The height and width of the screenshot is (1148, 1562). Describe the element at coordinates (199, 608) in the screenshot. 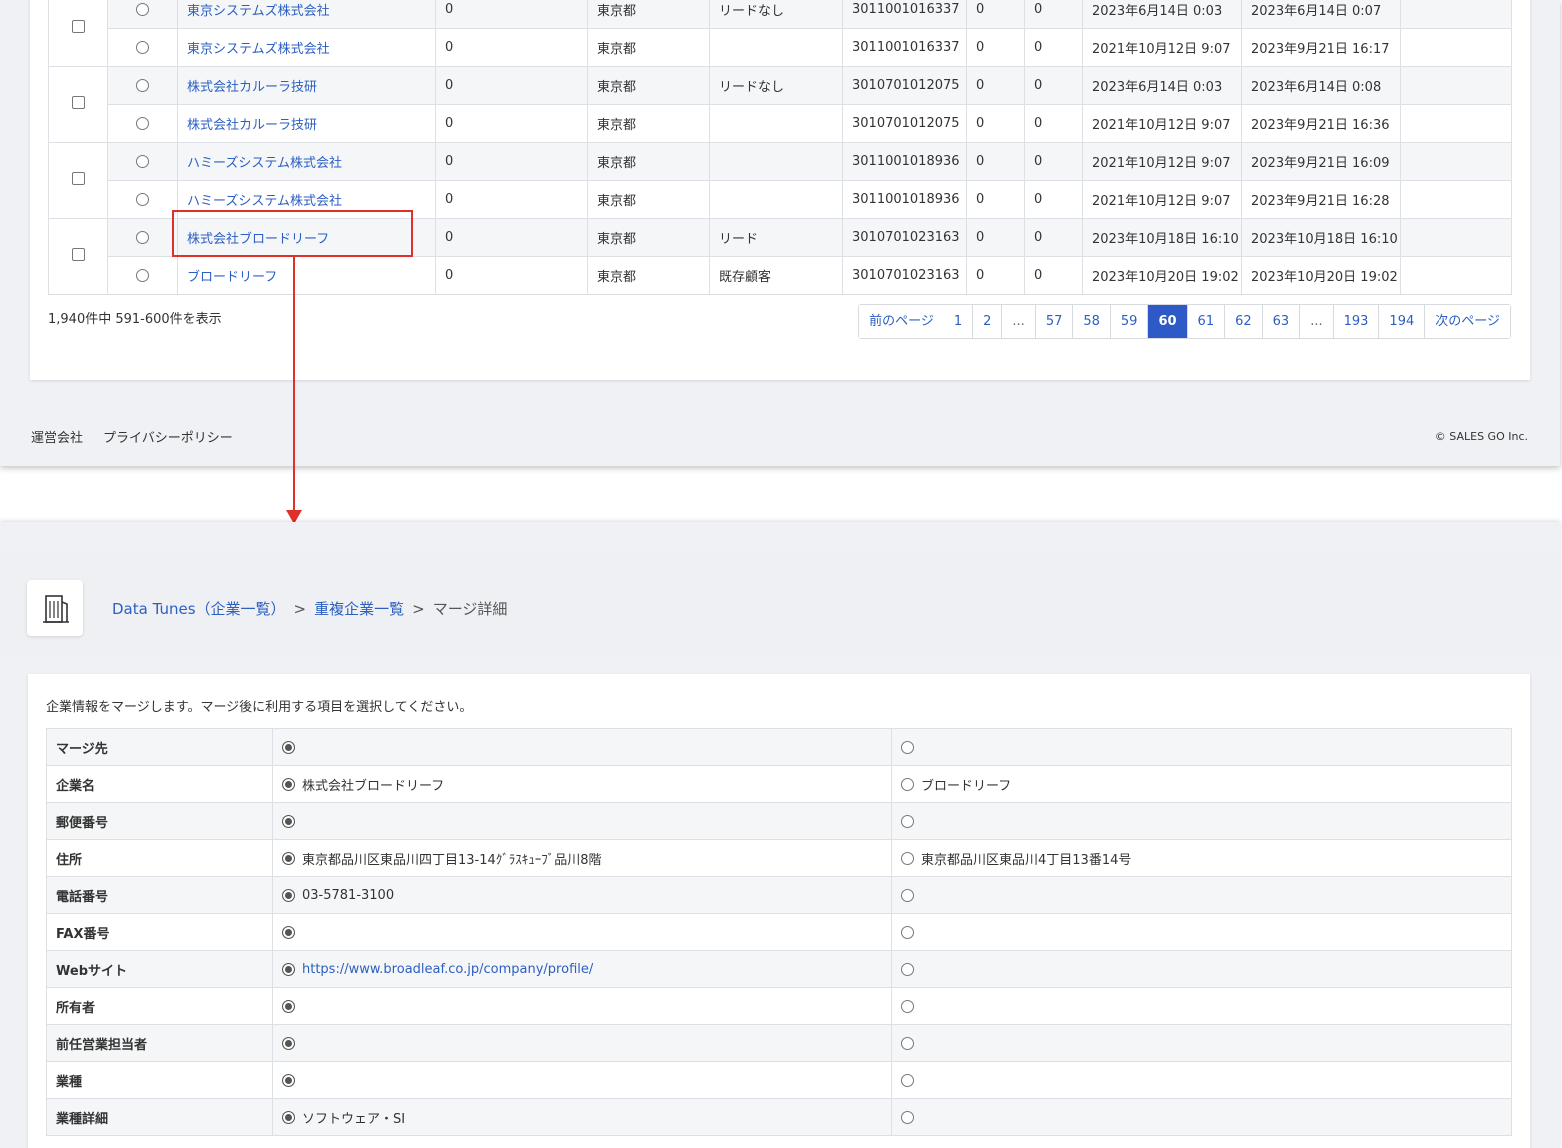

I see `breadcrumb-root-link: Data Tunes（企業一覧）` at that location.